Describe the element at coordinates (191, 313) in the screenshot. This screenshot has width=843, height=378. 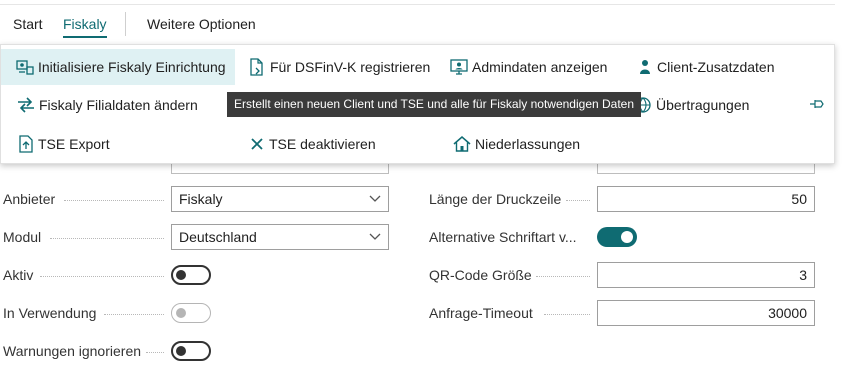
I see `in-use-toggle` at that location.